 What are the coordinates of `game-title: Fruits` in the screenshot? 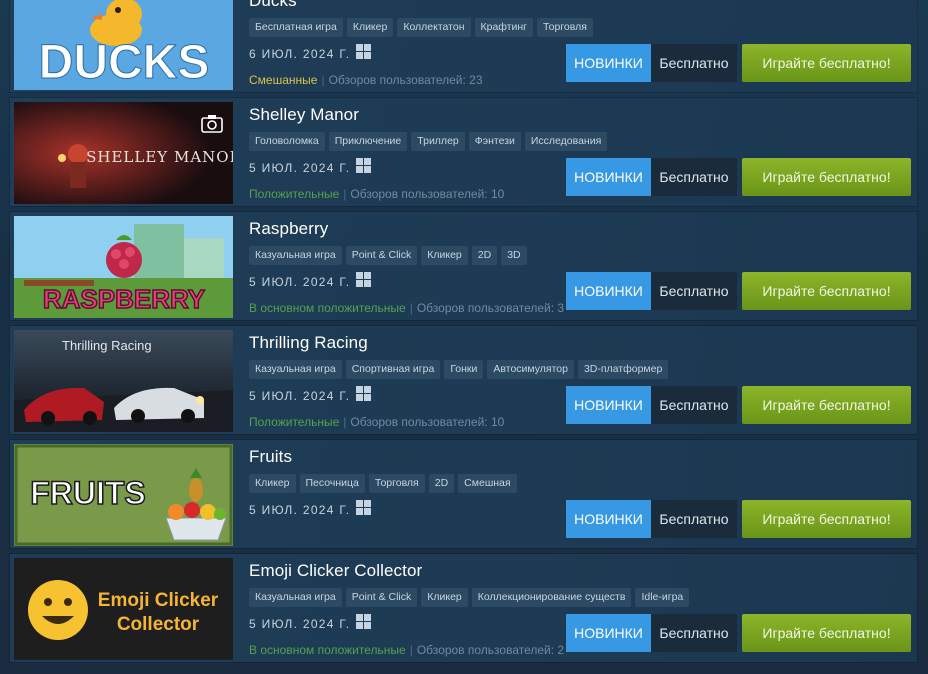 It's located at (270, 457).